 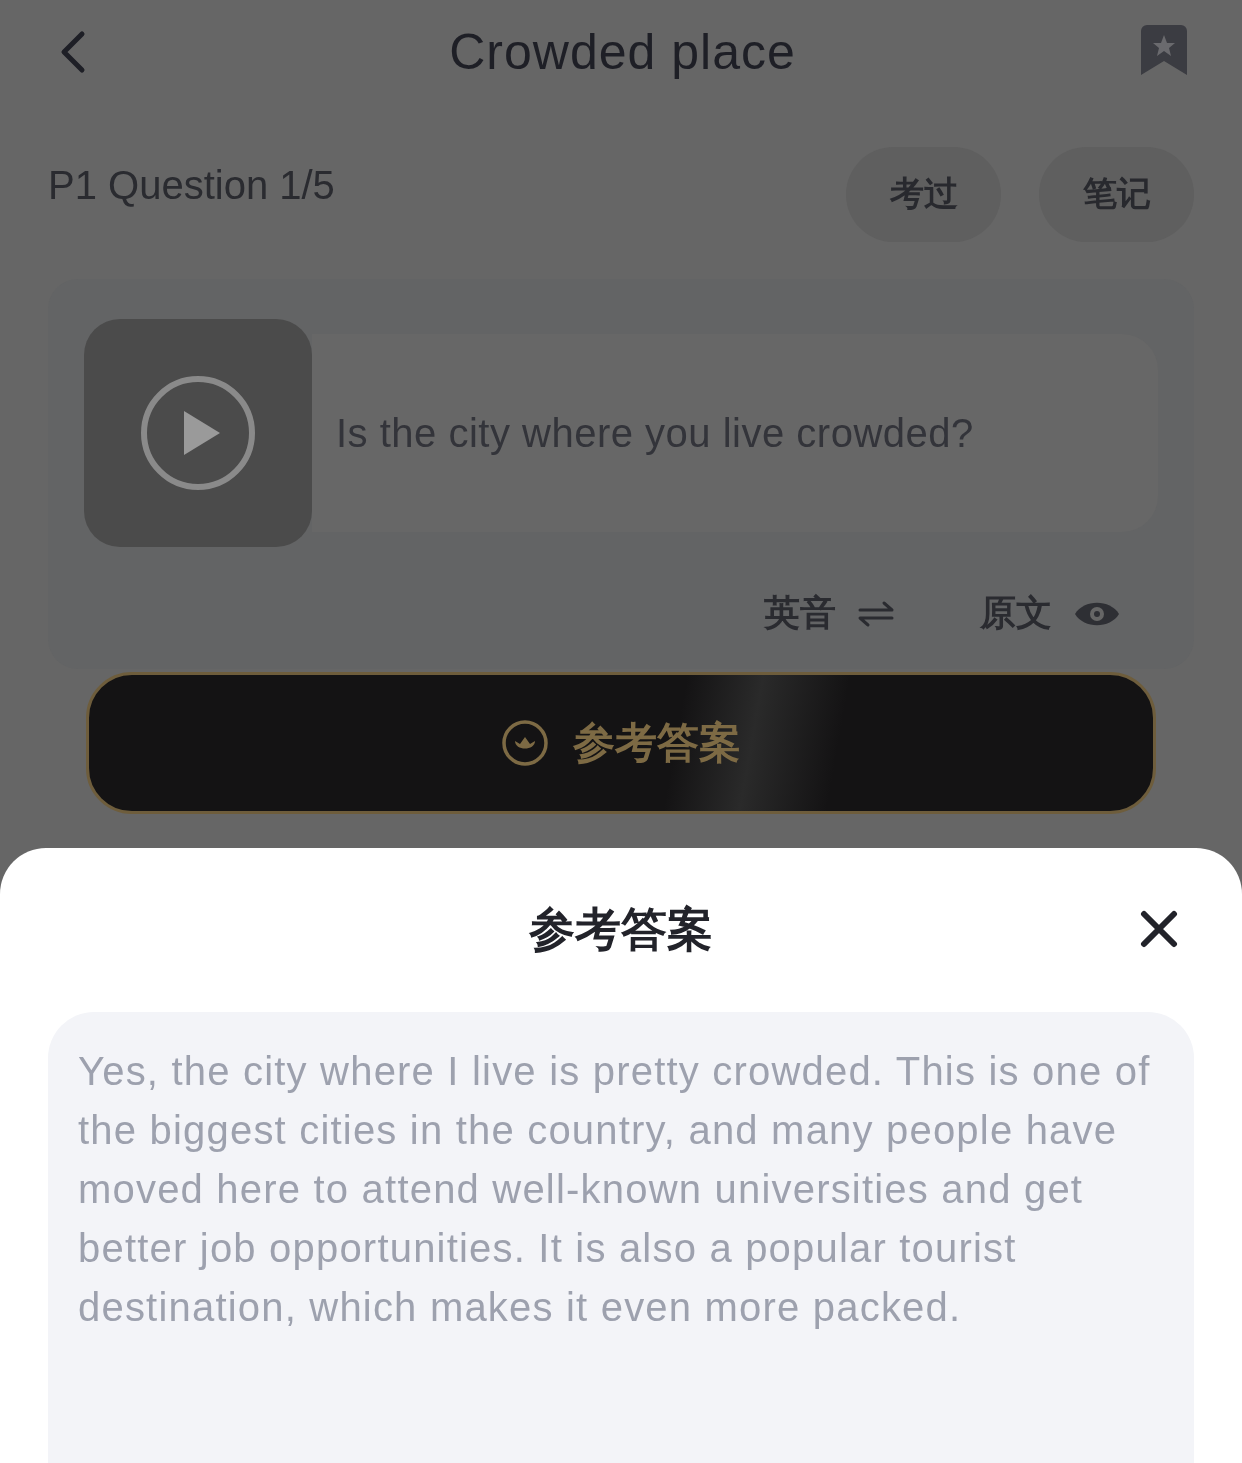 I want to click on play-icon, so click(x=198, y=433).